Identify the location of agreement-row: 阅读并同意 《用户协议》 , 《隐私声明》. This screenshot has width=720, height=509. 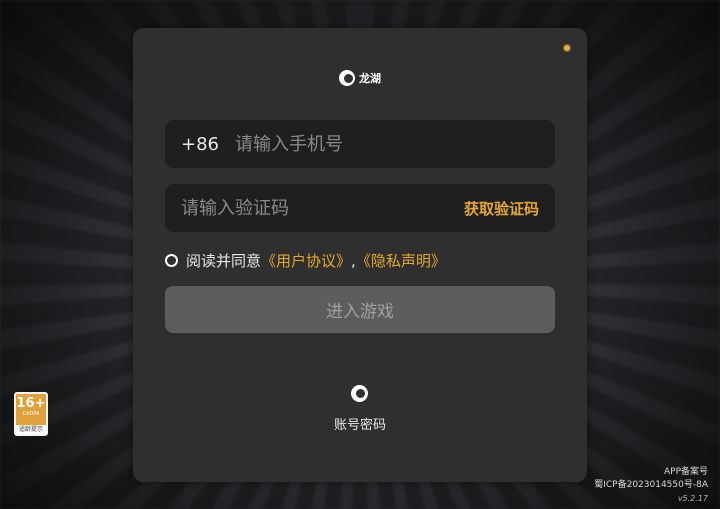
(305, 260).